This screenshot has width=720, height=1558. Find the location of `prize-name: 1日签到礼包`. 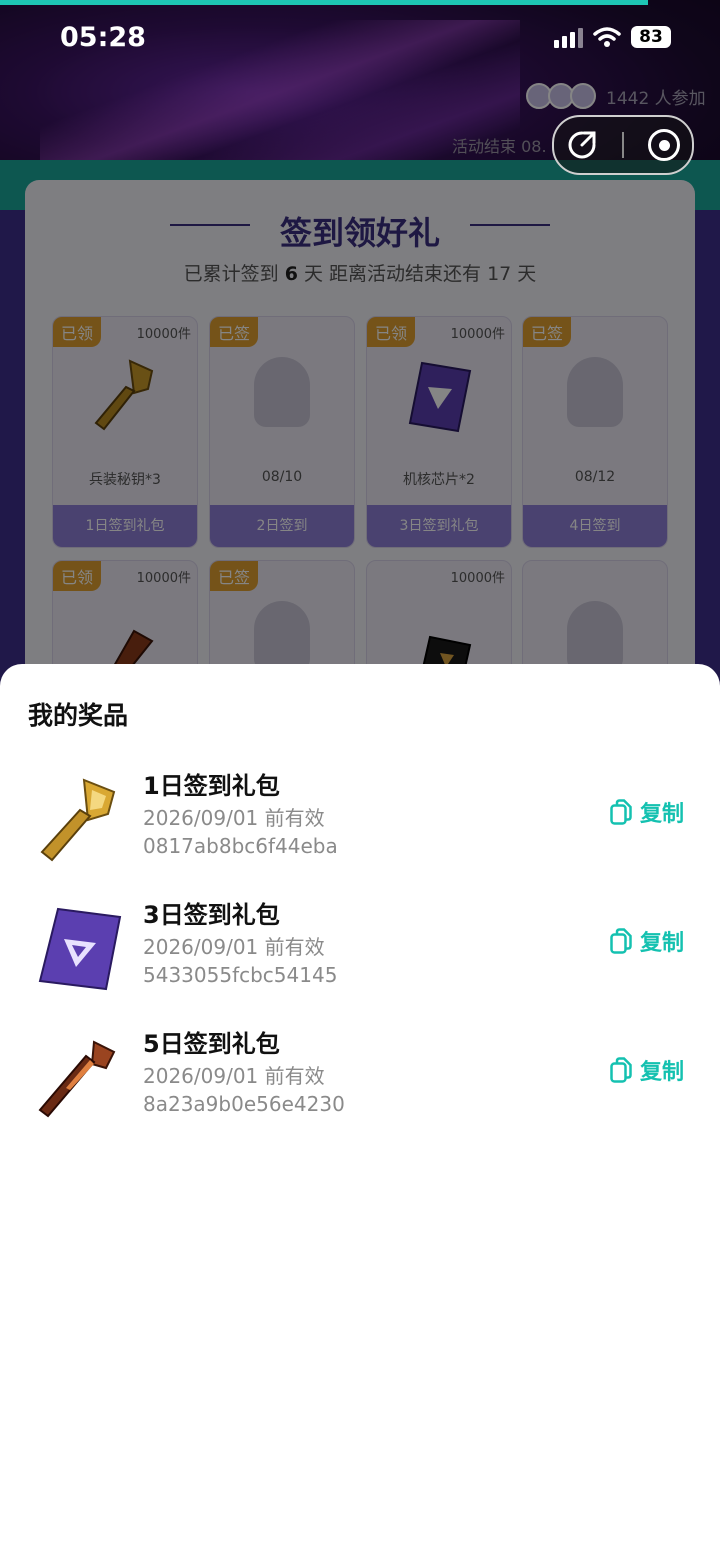

prize-name: 1日签到礼包 is located at coordinates (211, 786).